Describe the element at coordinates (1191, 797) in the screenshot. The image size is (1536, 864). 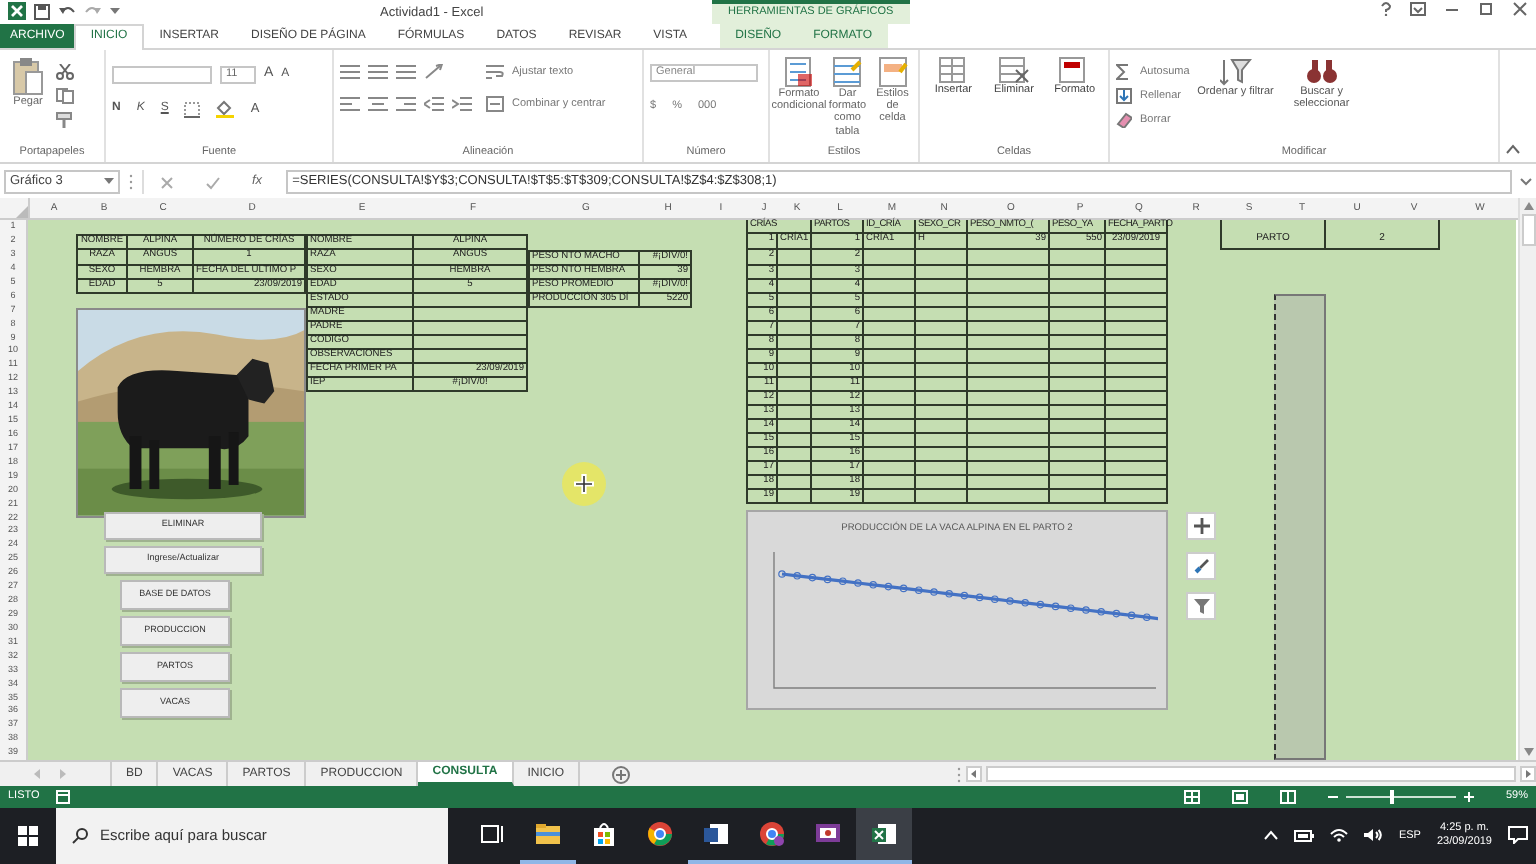
I see `normal-view-icon` at that location.